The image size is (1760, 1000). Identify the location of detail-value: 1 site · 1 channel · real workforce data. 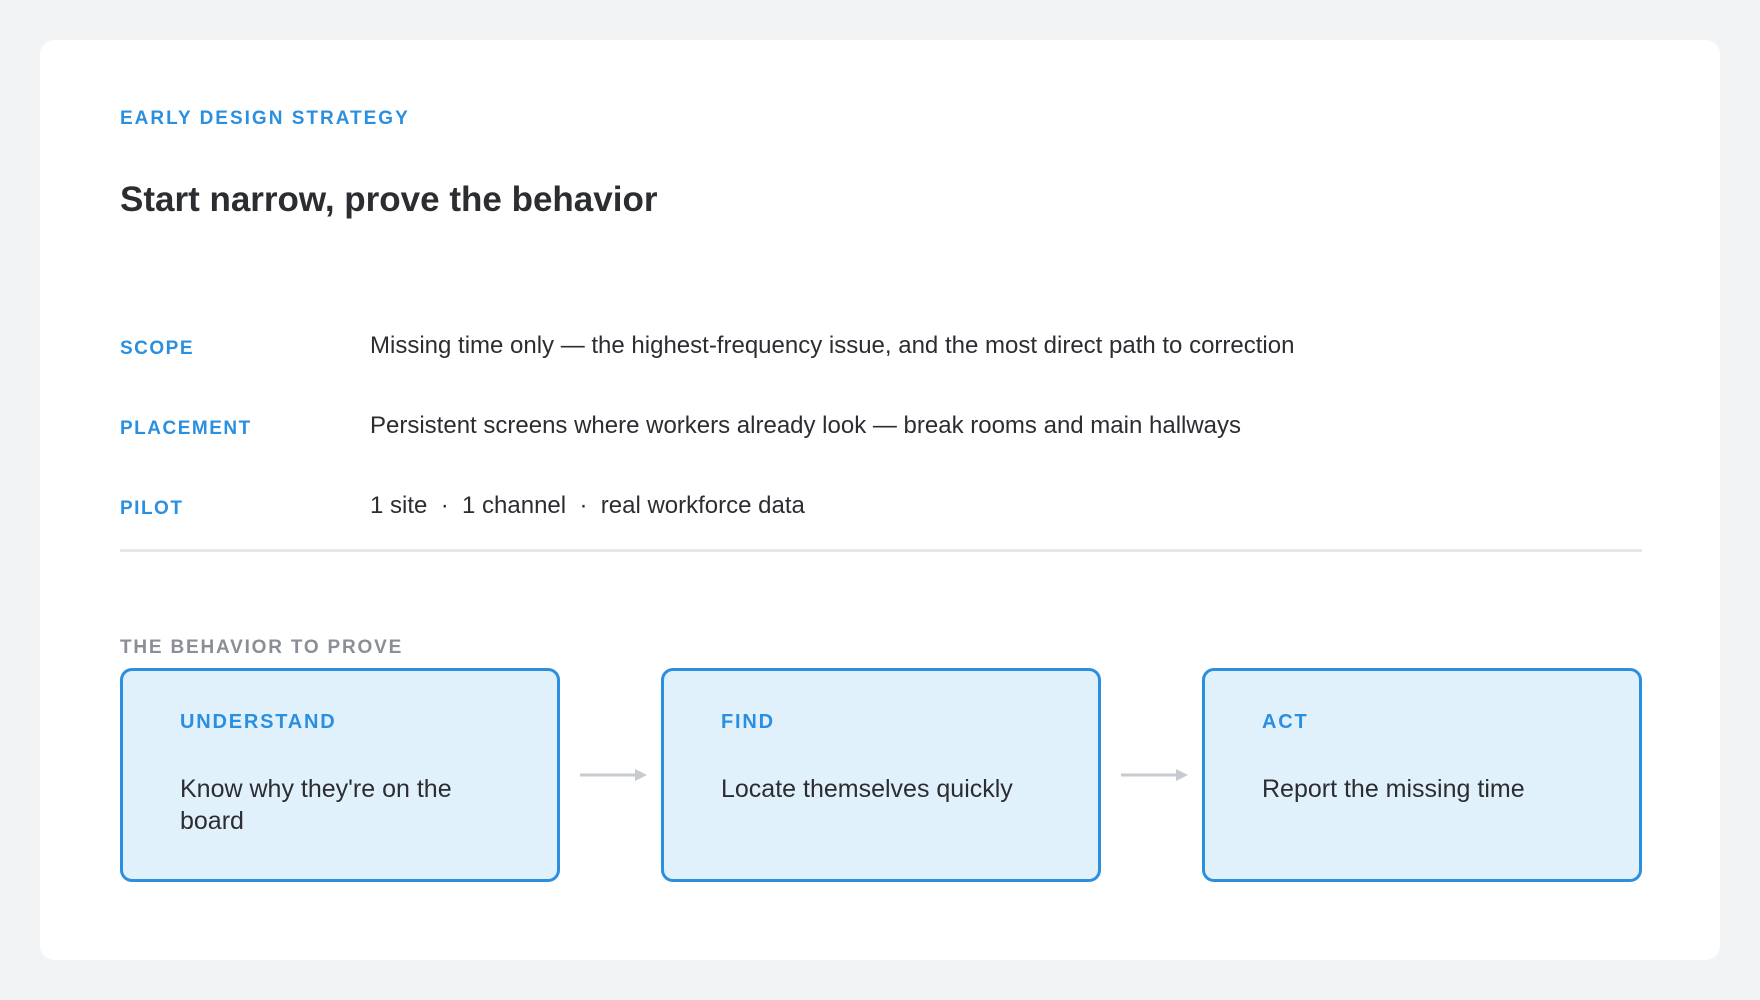
(587, 505).